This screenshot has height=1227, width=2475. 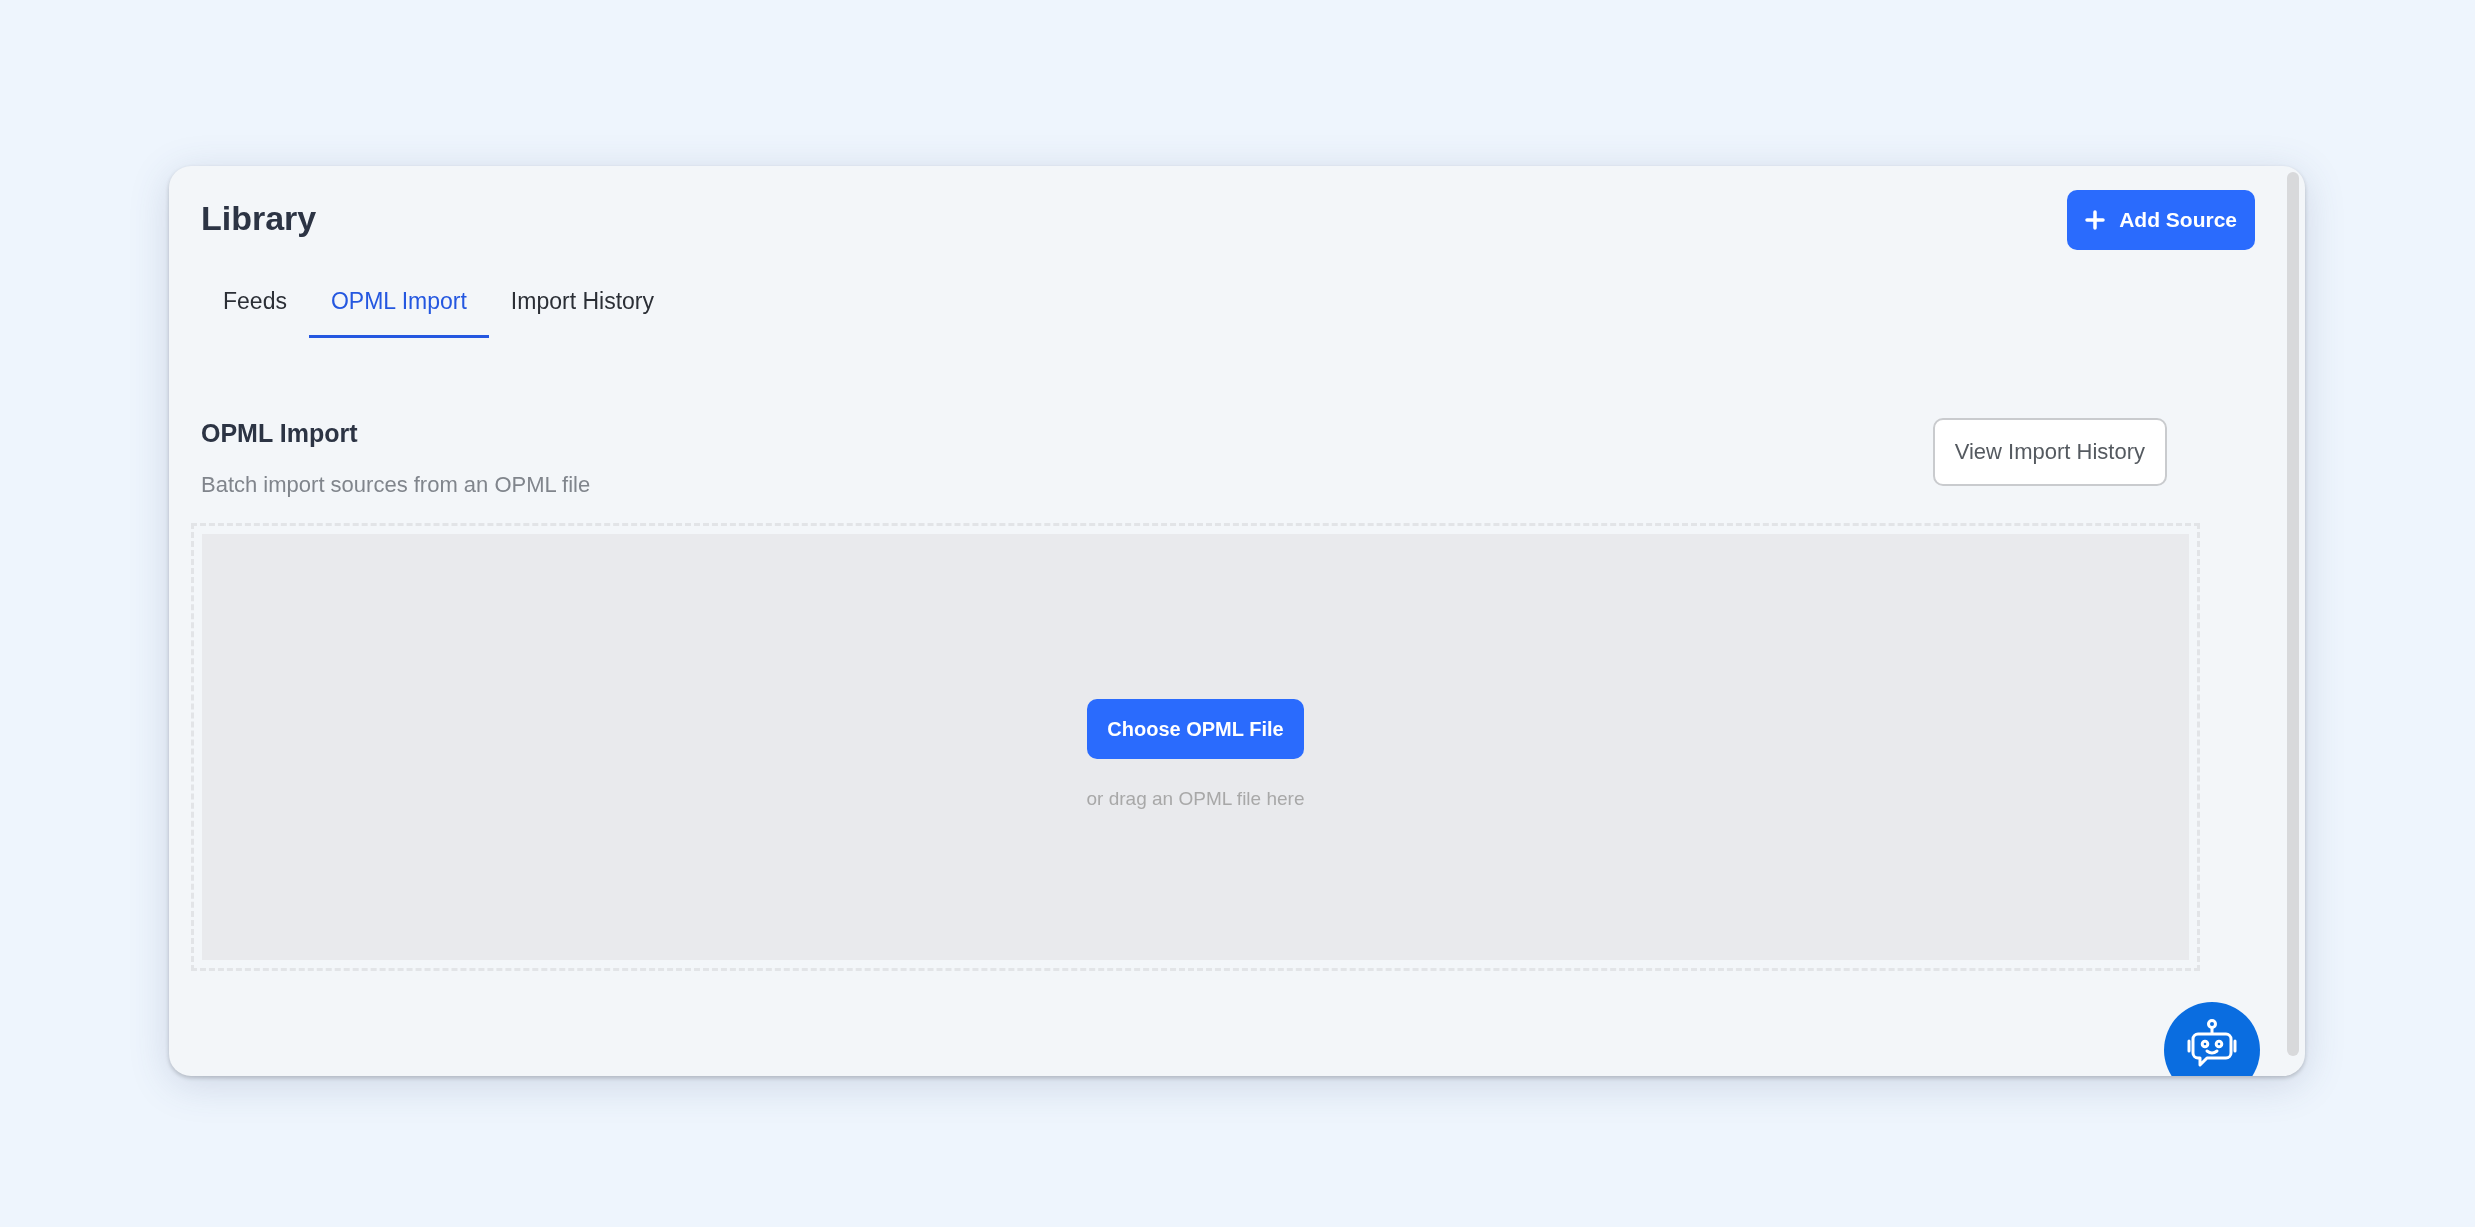 I want to click on tab: Feeds, so click(x=255, y=304).